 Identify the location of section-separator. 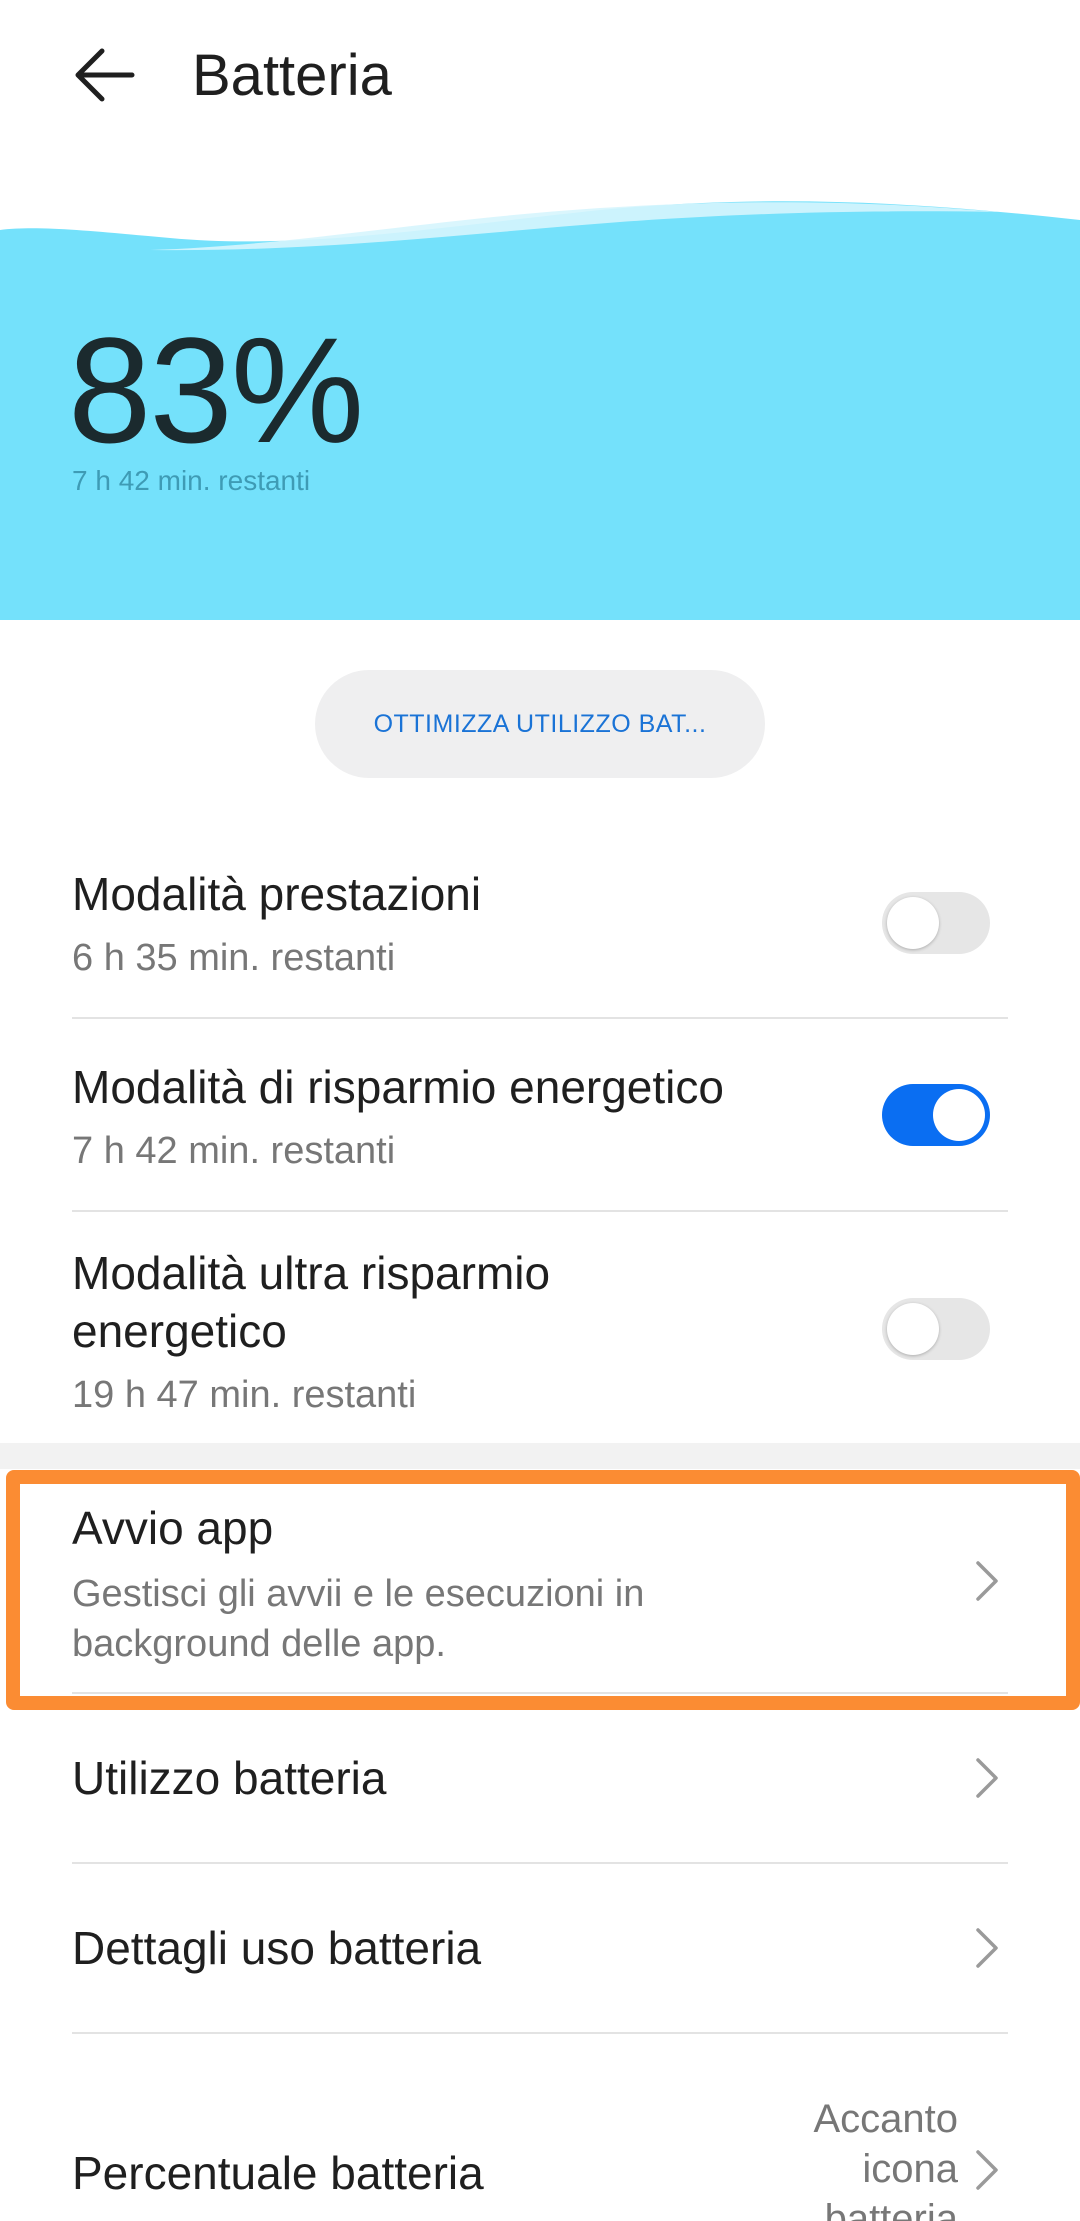
(540, 1456).